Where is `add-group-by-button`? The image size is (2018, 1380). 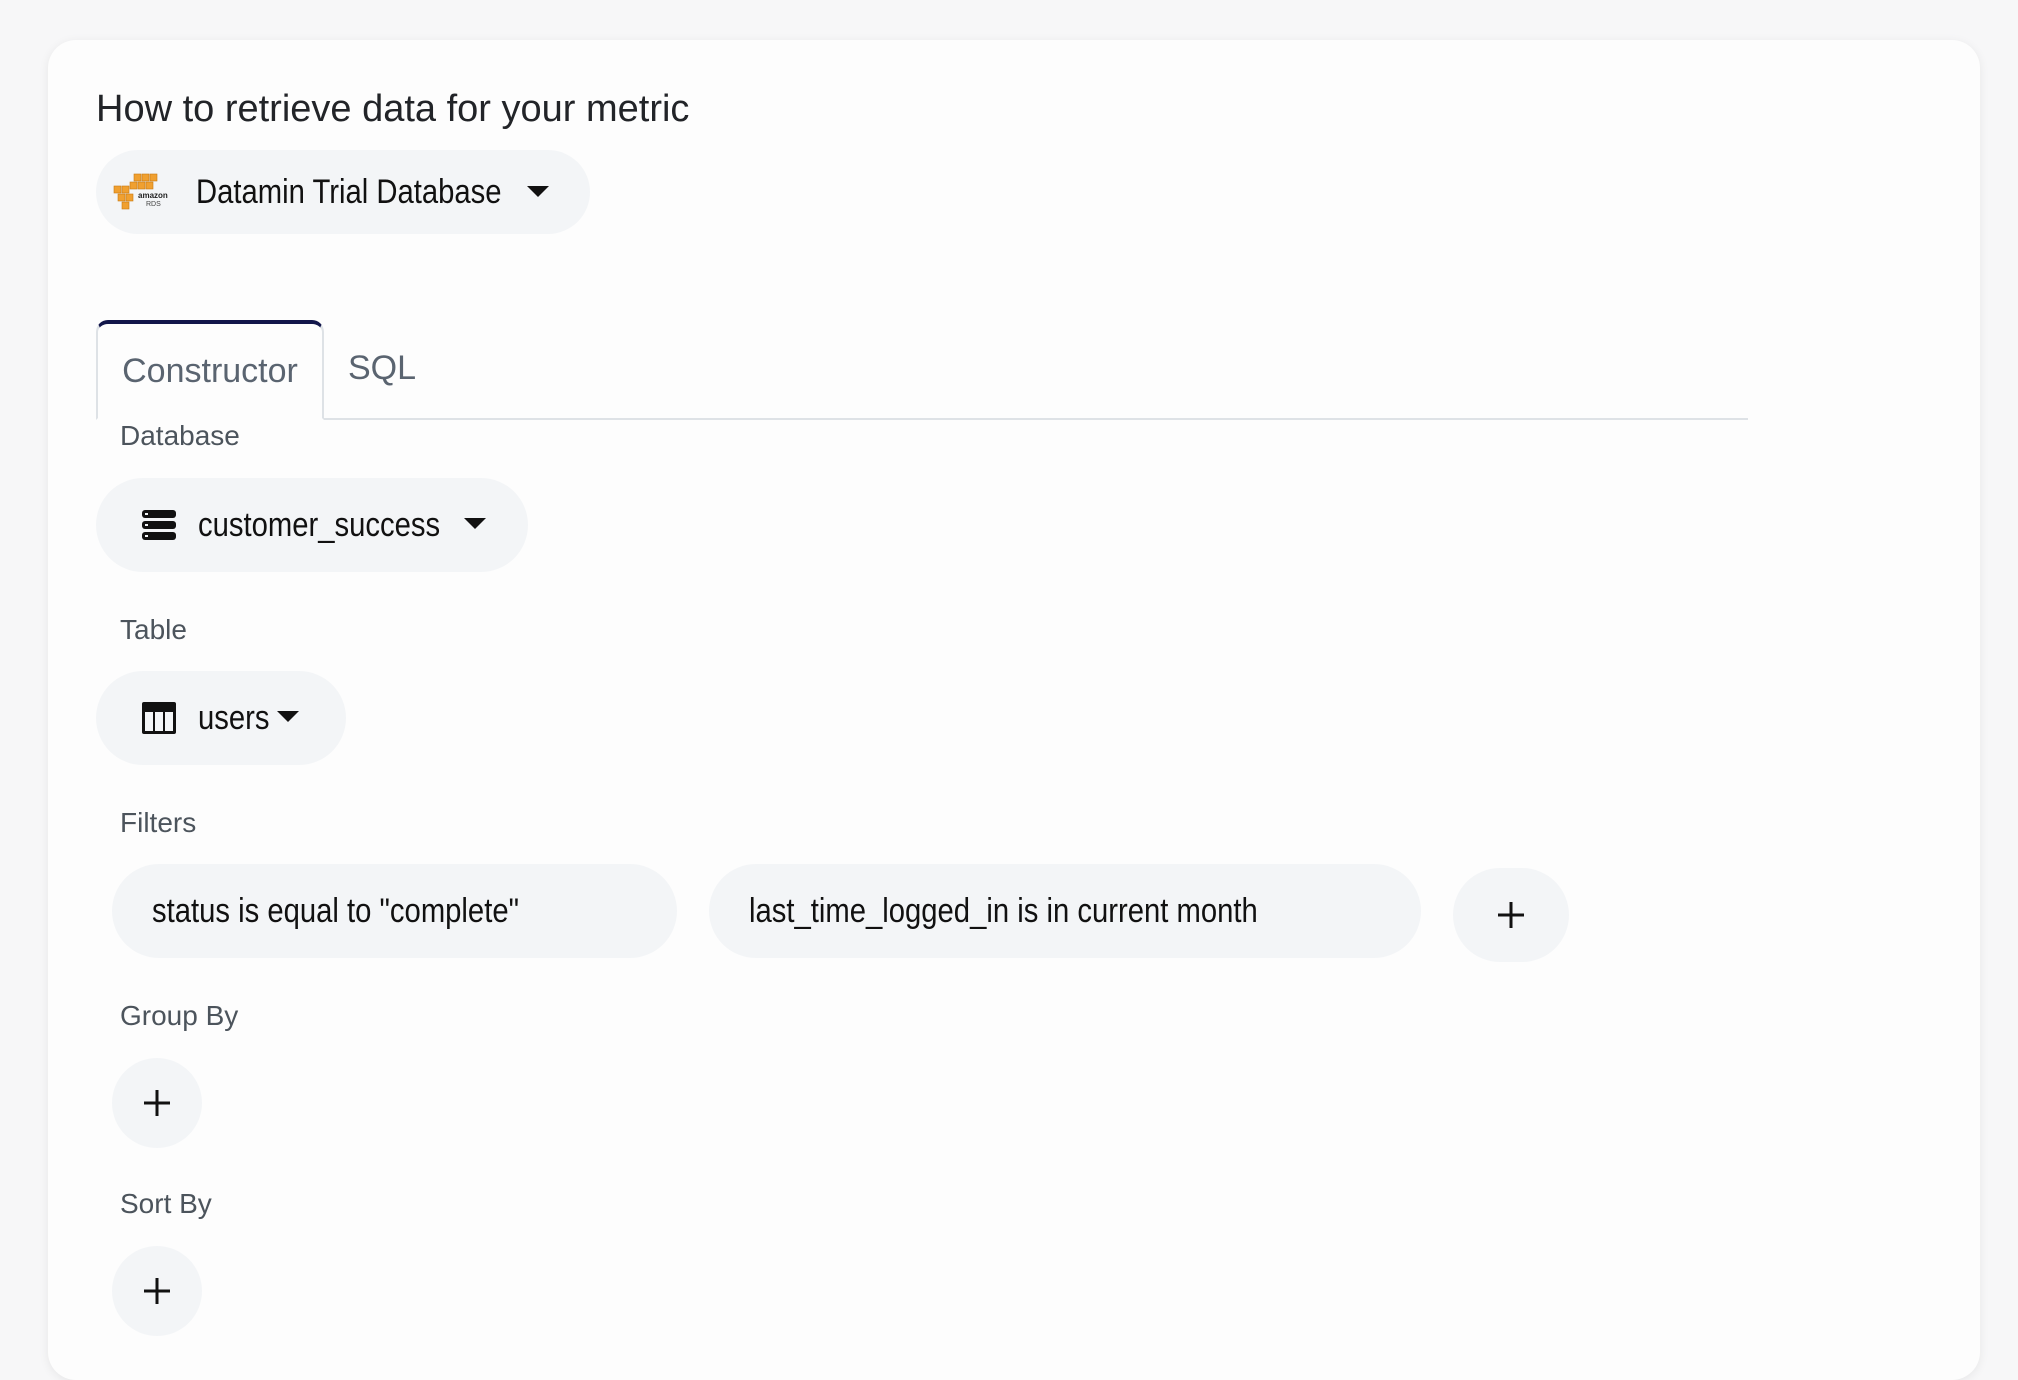 add-group-by-button is located at coordinates (157, 1103).